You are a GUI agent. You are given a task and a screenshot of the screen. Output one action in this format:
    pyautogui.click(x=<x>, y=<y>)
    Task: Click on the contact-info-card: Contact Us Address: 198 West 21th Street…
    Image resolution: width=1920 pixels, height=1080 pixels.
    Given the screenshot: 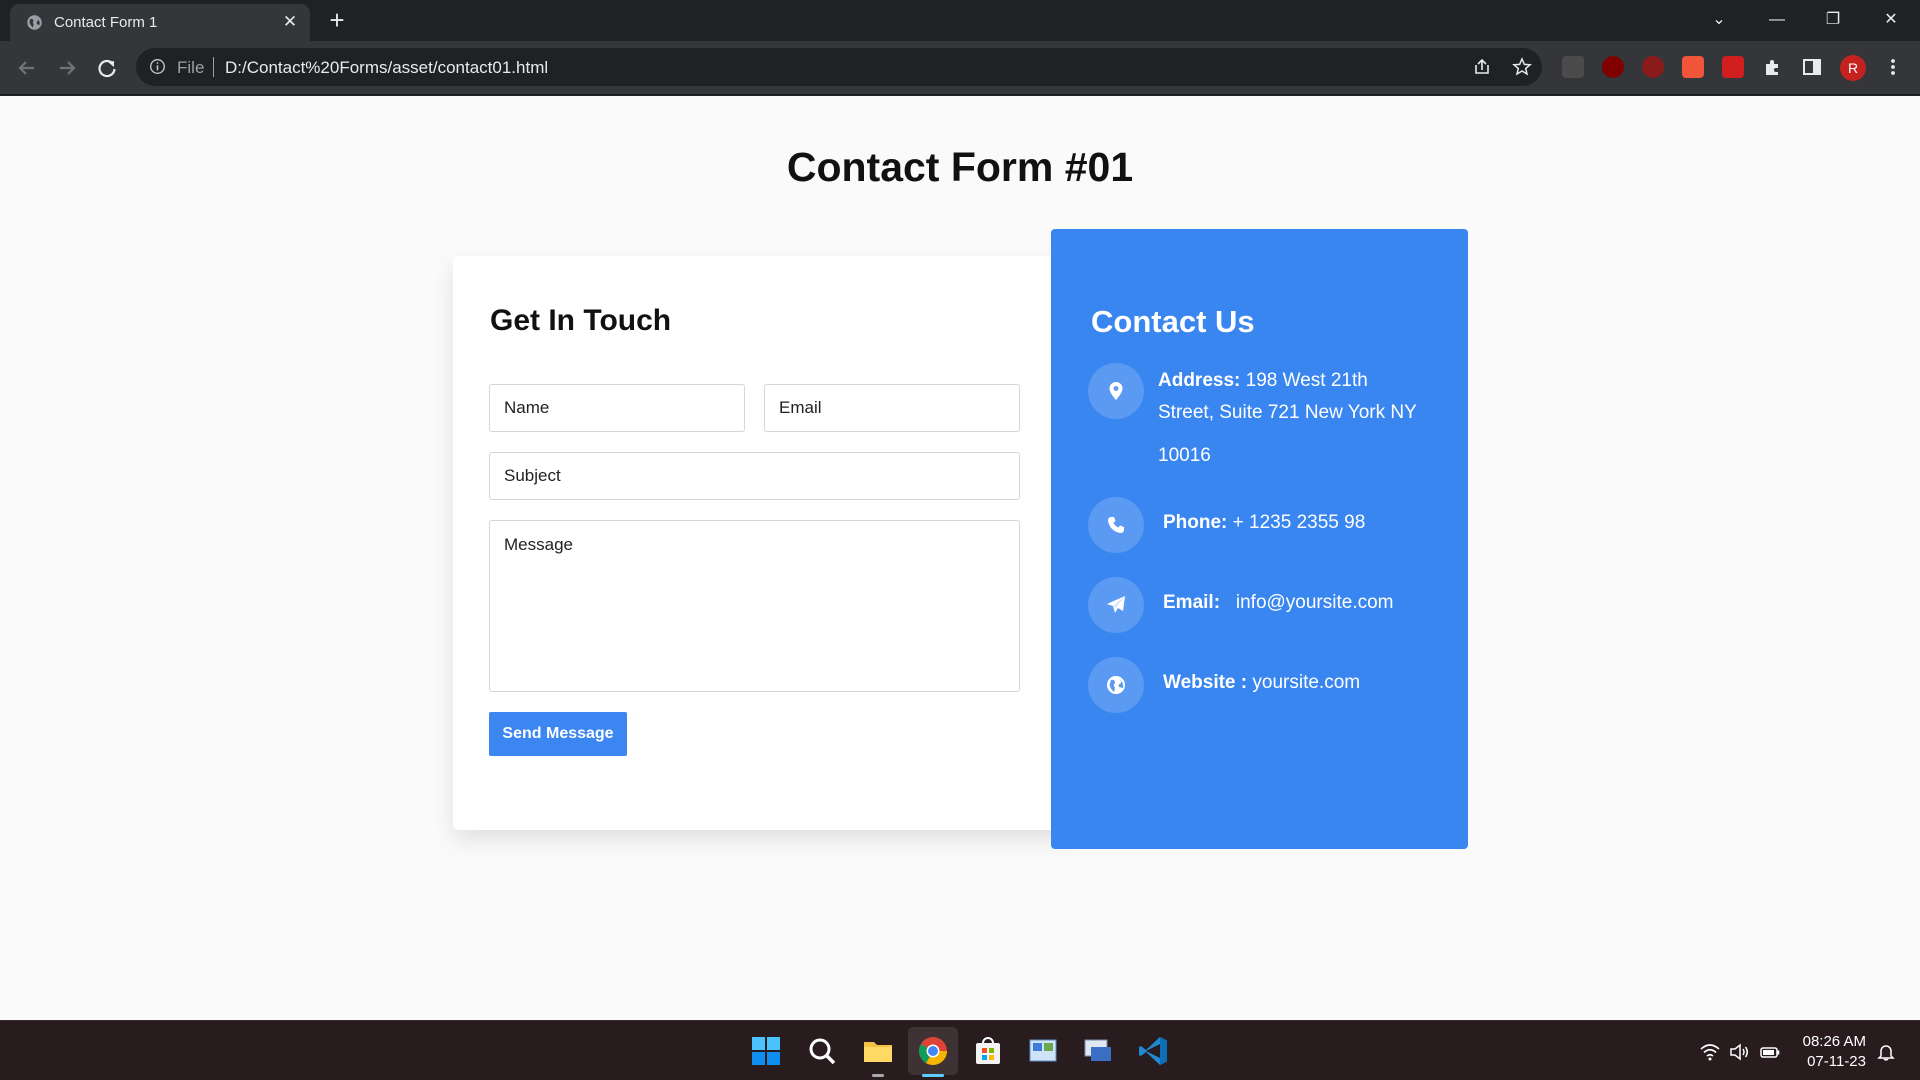 What is the action you would take?
    pyautogui.click(x=1259, y=539)
    